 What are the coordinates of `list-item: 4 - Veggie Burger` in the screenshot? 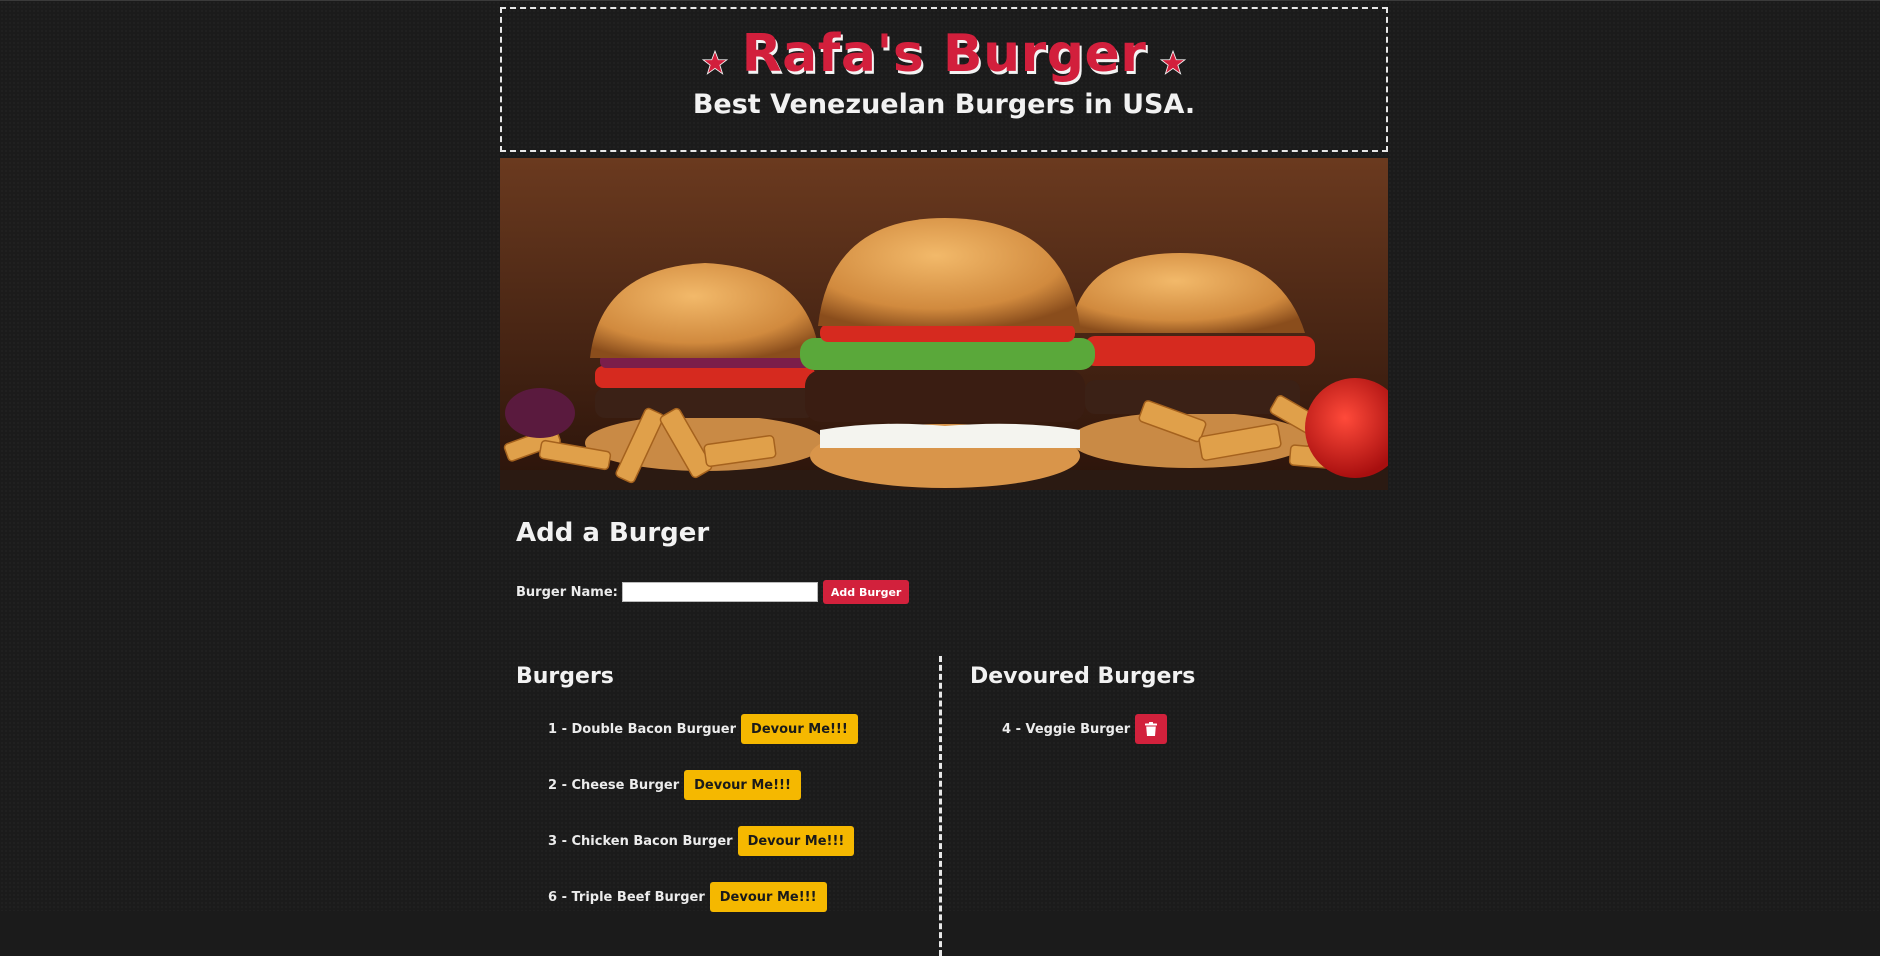 It's located at (1195, 729).